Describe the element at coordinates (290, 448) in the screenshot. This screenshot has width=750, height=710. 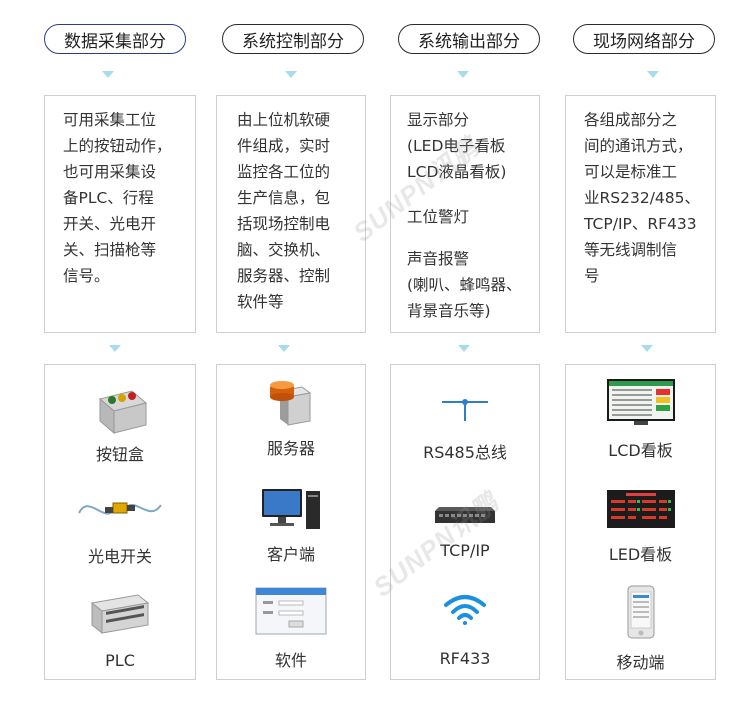
I see `component-label: 服务器` at that location.